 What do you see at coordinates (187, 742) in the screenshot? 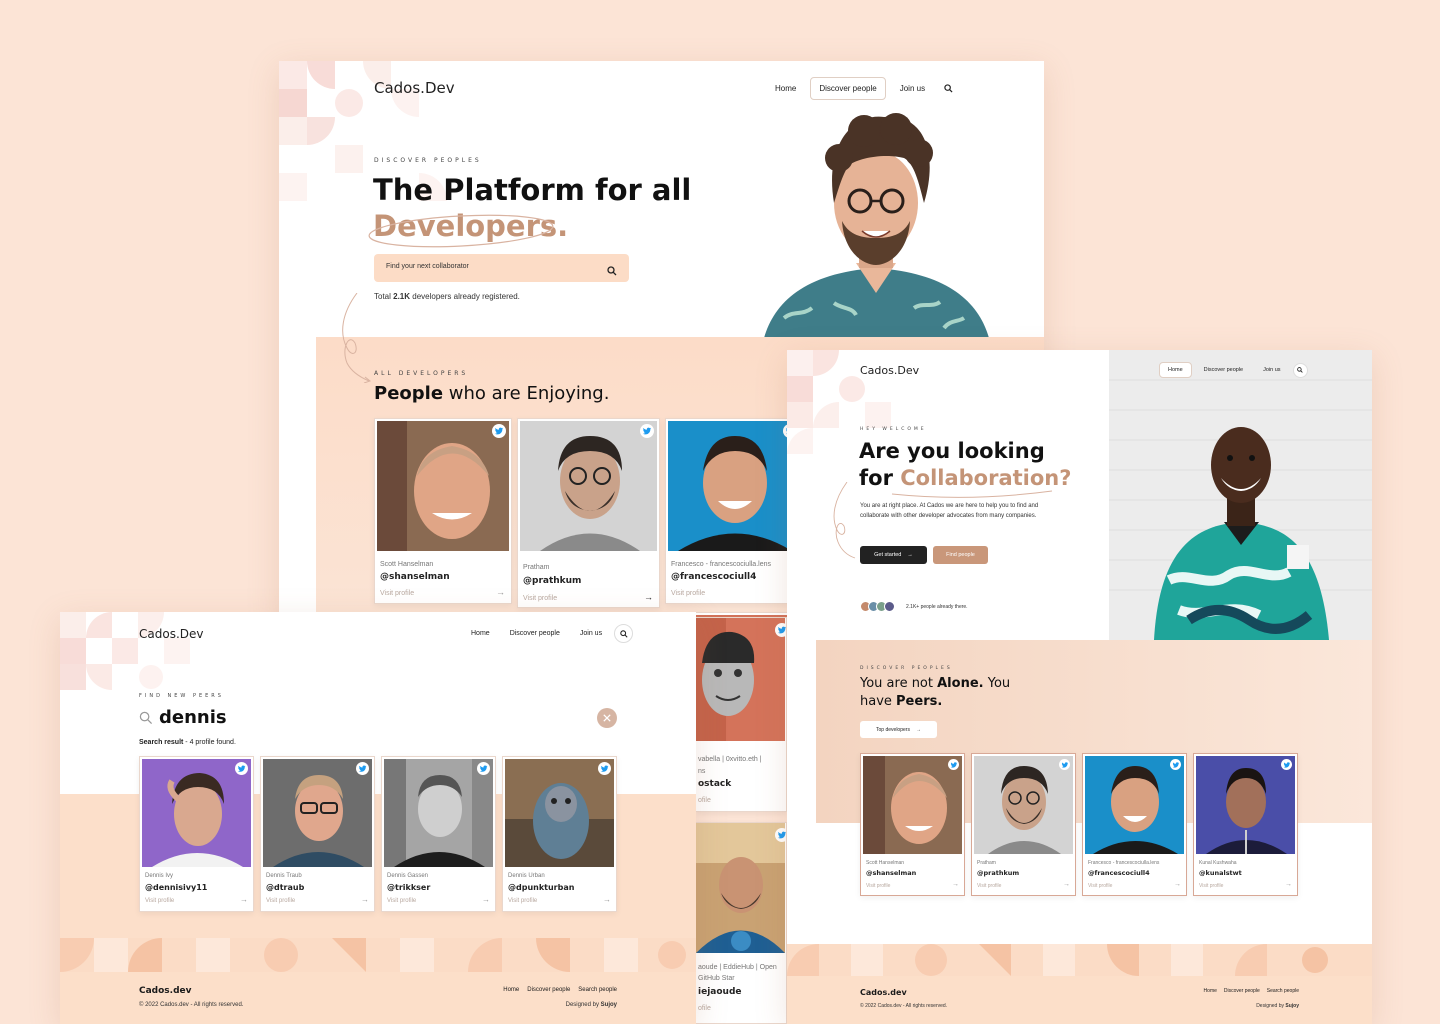
I see `search-result-summary: Search result - 4 profile found.` at bounding box center [187, 742].